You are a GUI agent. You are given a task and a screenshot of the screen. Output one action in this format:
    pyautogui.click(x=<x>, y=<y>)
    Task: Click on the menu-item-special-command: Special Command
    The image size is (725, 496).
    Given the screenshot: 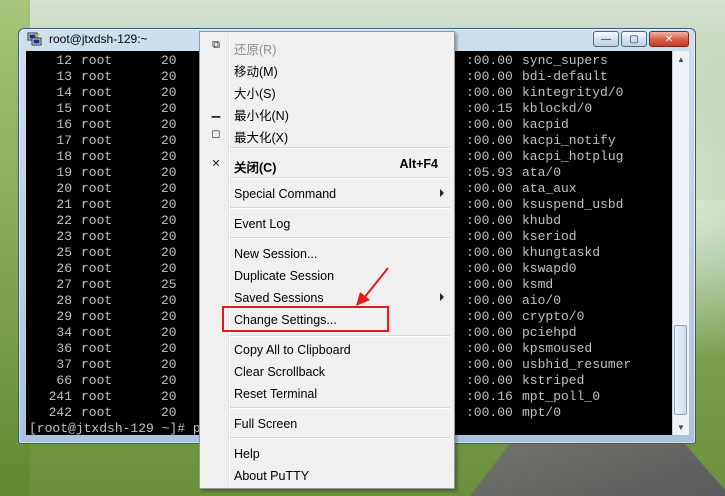 What is the action you would take?
    pyautogui.click(x=327, y=194)
    